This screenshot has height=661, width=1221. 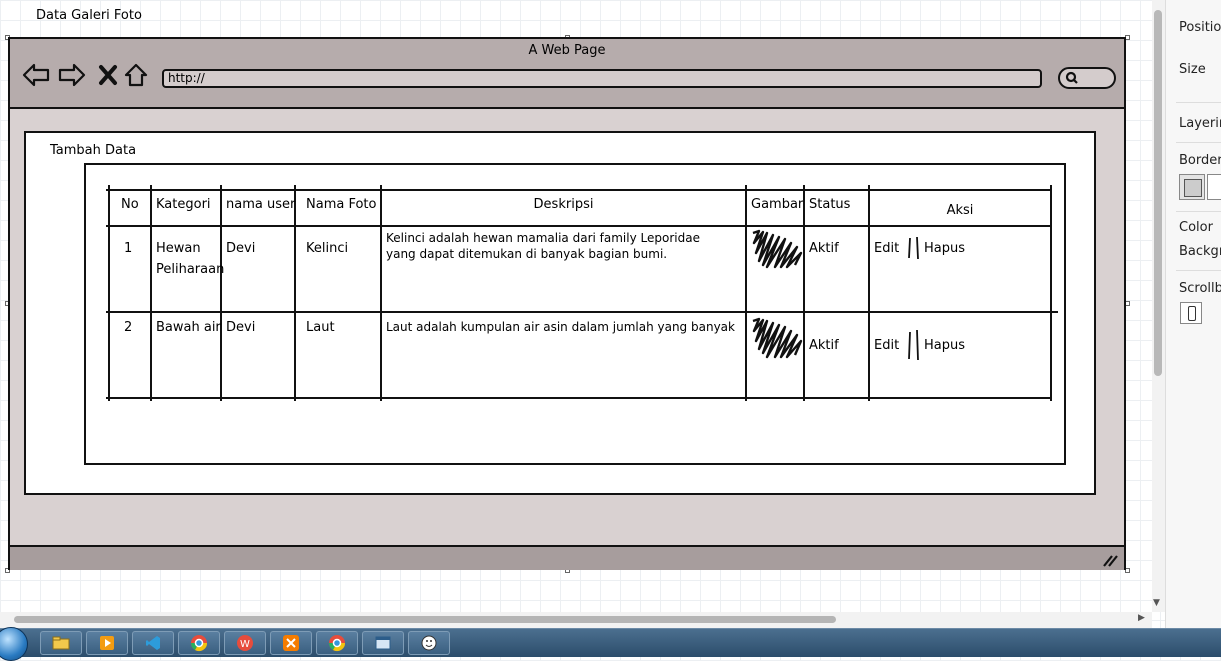 I want to click on position-label: Positio, so click(x=1200, y=27).